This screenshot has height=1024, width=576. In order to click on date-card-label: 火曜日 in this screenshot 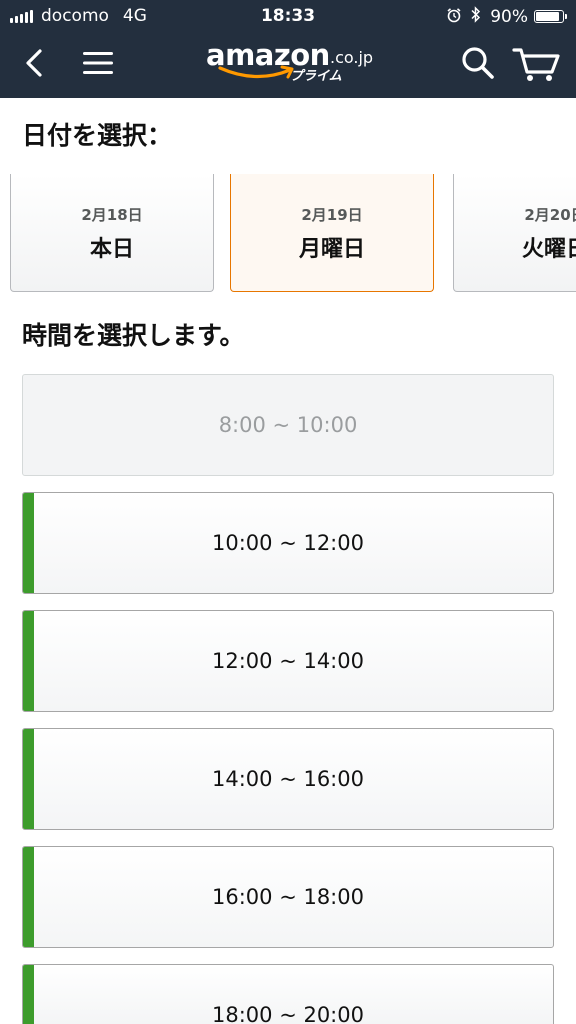, I will do `click(548, 249)`.